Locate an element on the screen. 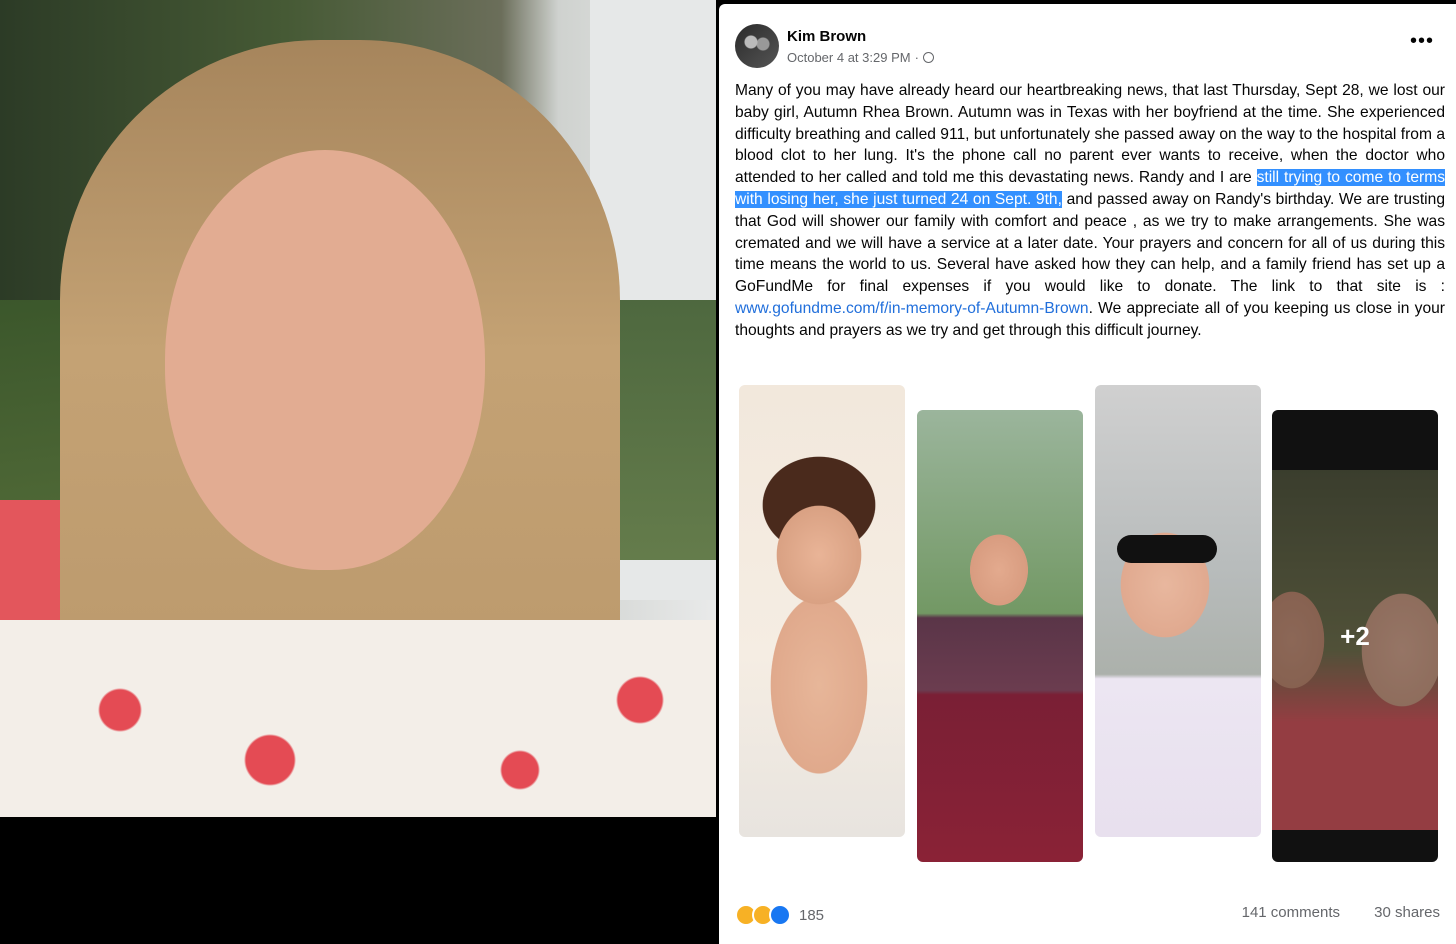  comments-count: 141 comments is located at coordinates (1291, 912).